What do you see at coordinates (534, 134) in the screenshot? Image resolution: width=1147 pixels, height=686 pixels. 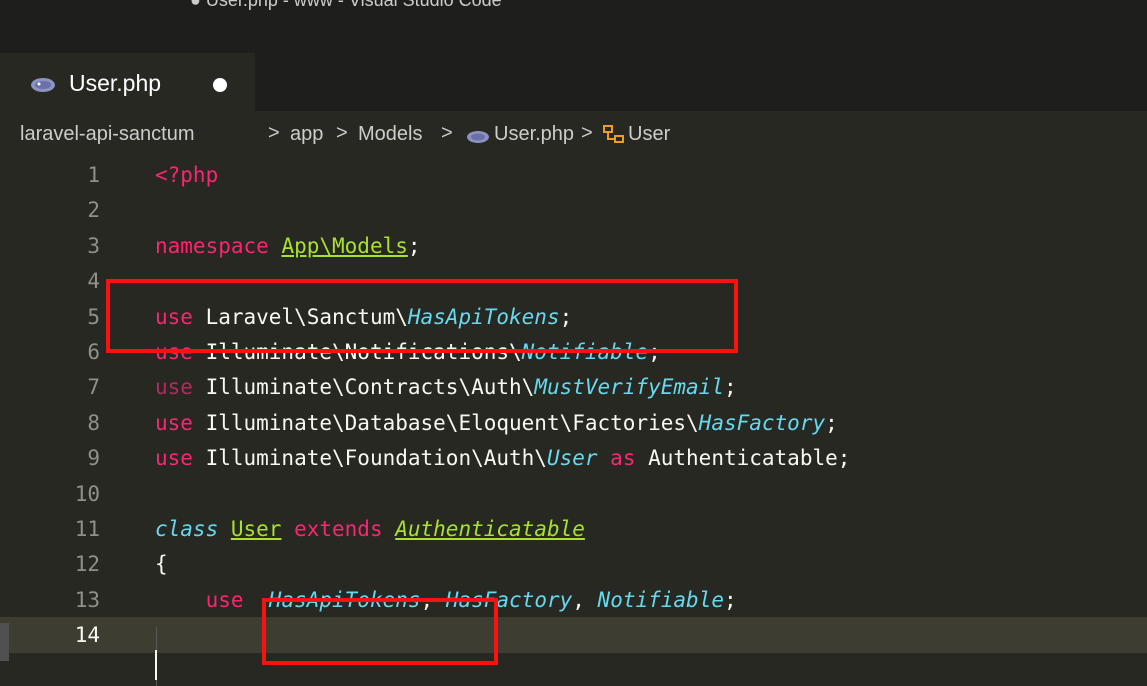 I see `breadcrumb-item-file: User.php` at bounding box center [534, 134].